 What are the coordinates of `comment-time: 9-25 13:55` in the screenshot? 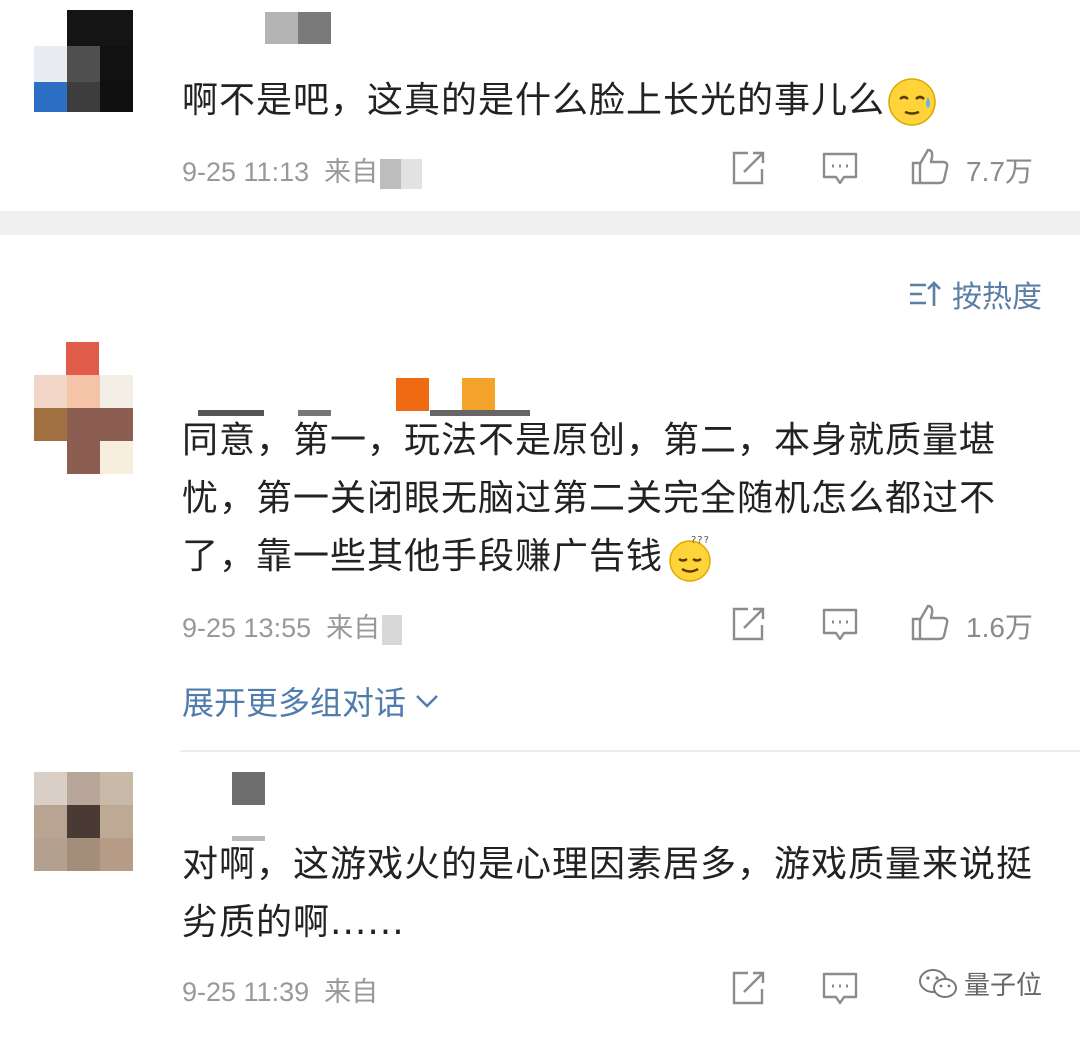 It's located at (247, 628).